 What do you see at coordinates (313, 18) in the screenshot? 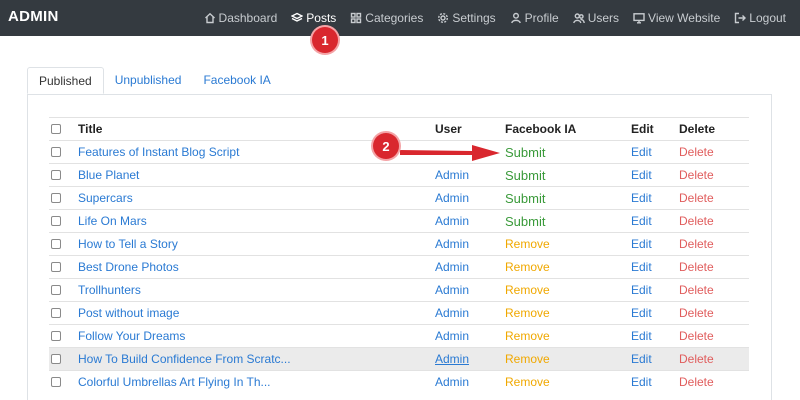
I see `nav-posts: Posts` at bounding box center [313, 18].